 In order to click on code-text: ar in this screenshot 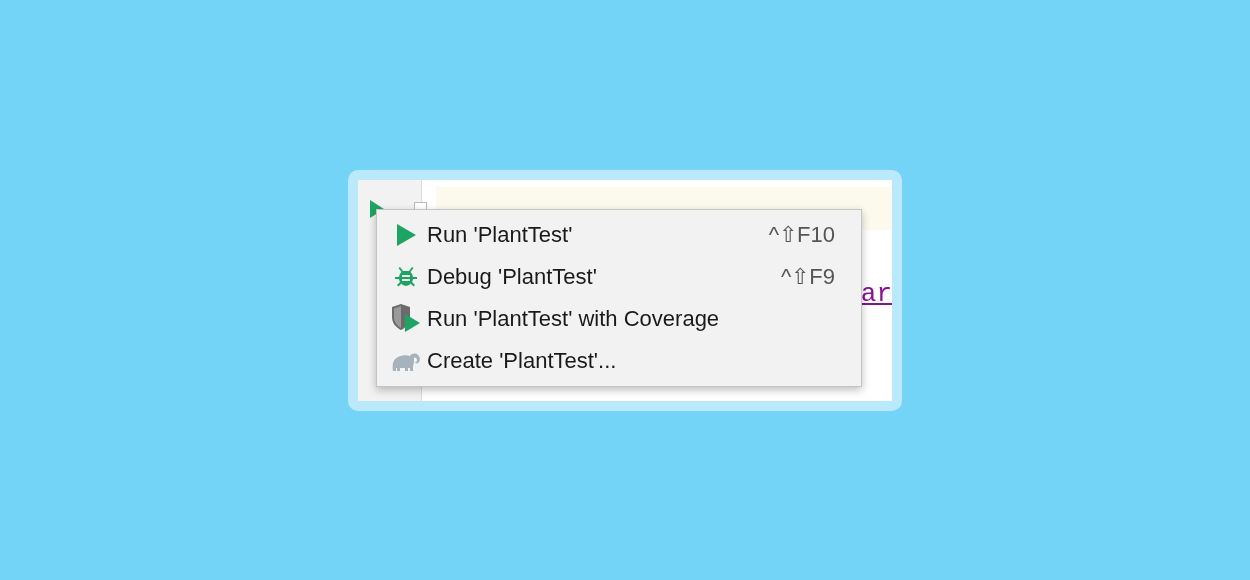, I will do `click(876, 294)`.